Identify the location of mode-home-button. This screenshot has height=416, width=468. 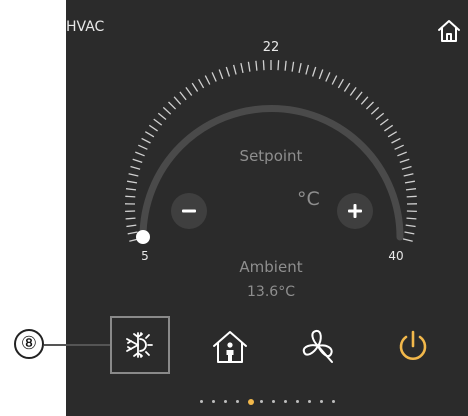
(230, 346).